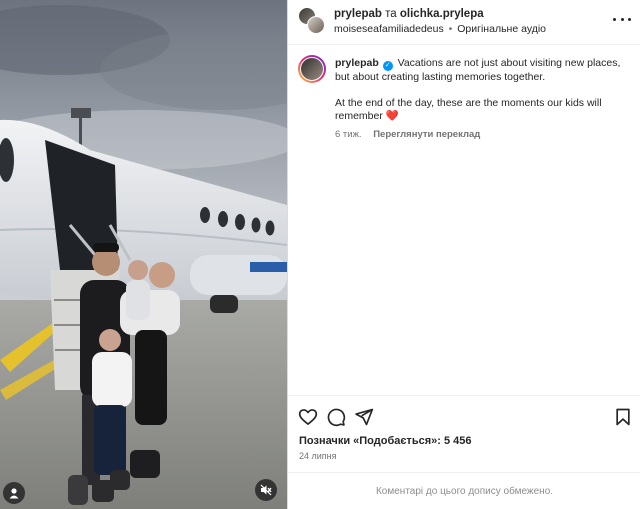 Image resolution: width=640 pixels, height=509 pixels. Describe the element at coordinates (318, 456) in the screenshot. I see `post-date: 24 липня` at that location.